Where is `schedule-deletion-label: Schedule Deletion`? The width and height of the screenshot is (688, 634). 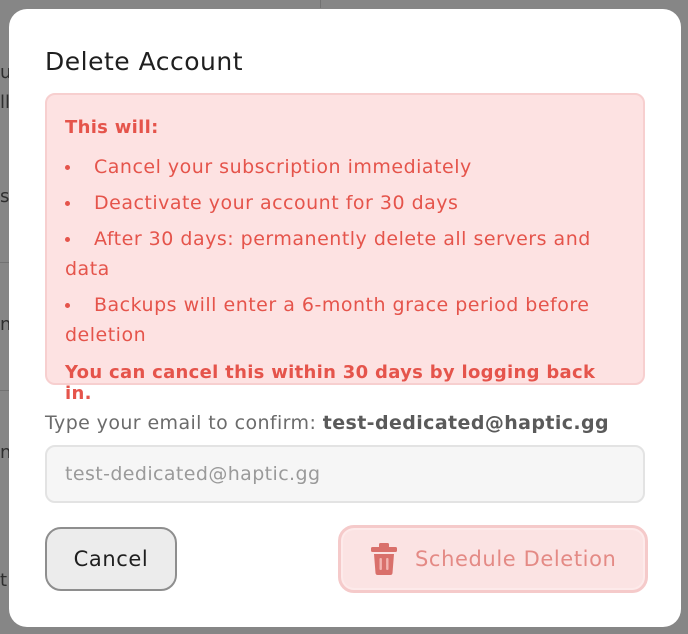
schedule-deletion-label: Schedule Deletion is located at coordinates (516, 559).